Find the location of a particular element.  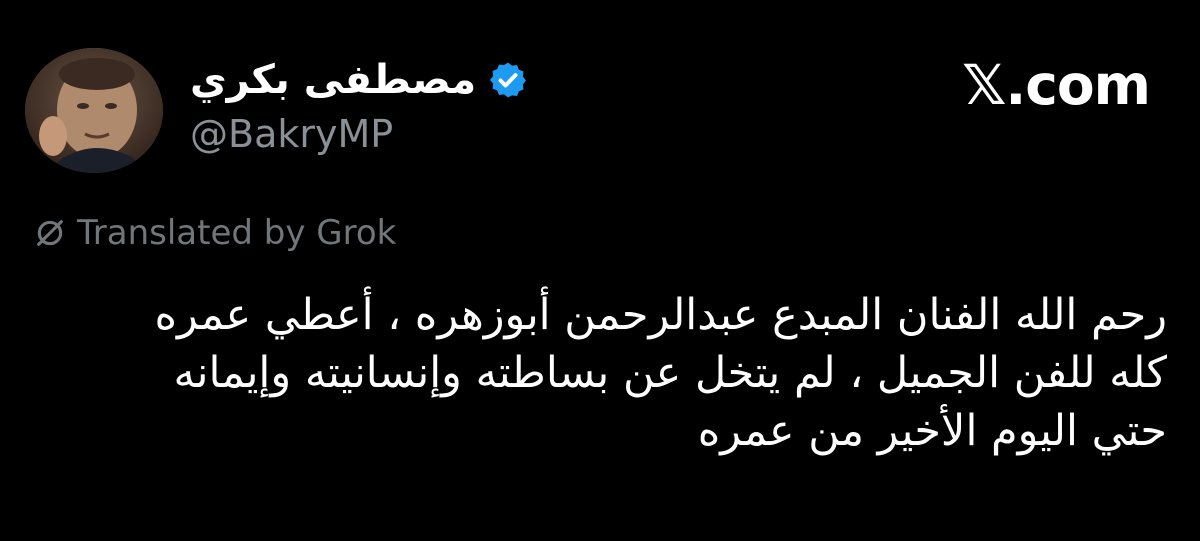

author-name-row: مصطفى بكري is located at coordinates (359, 80).